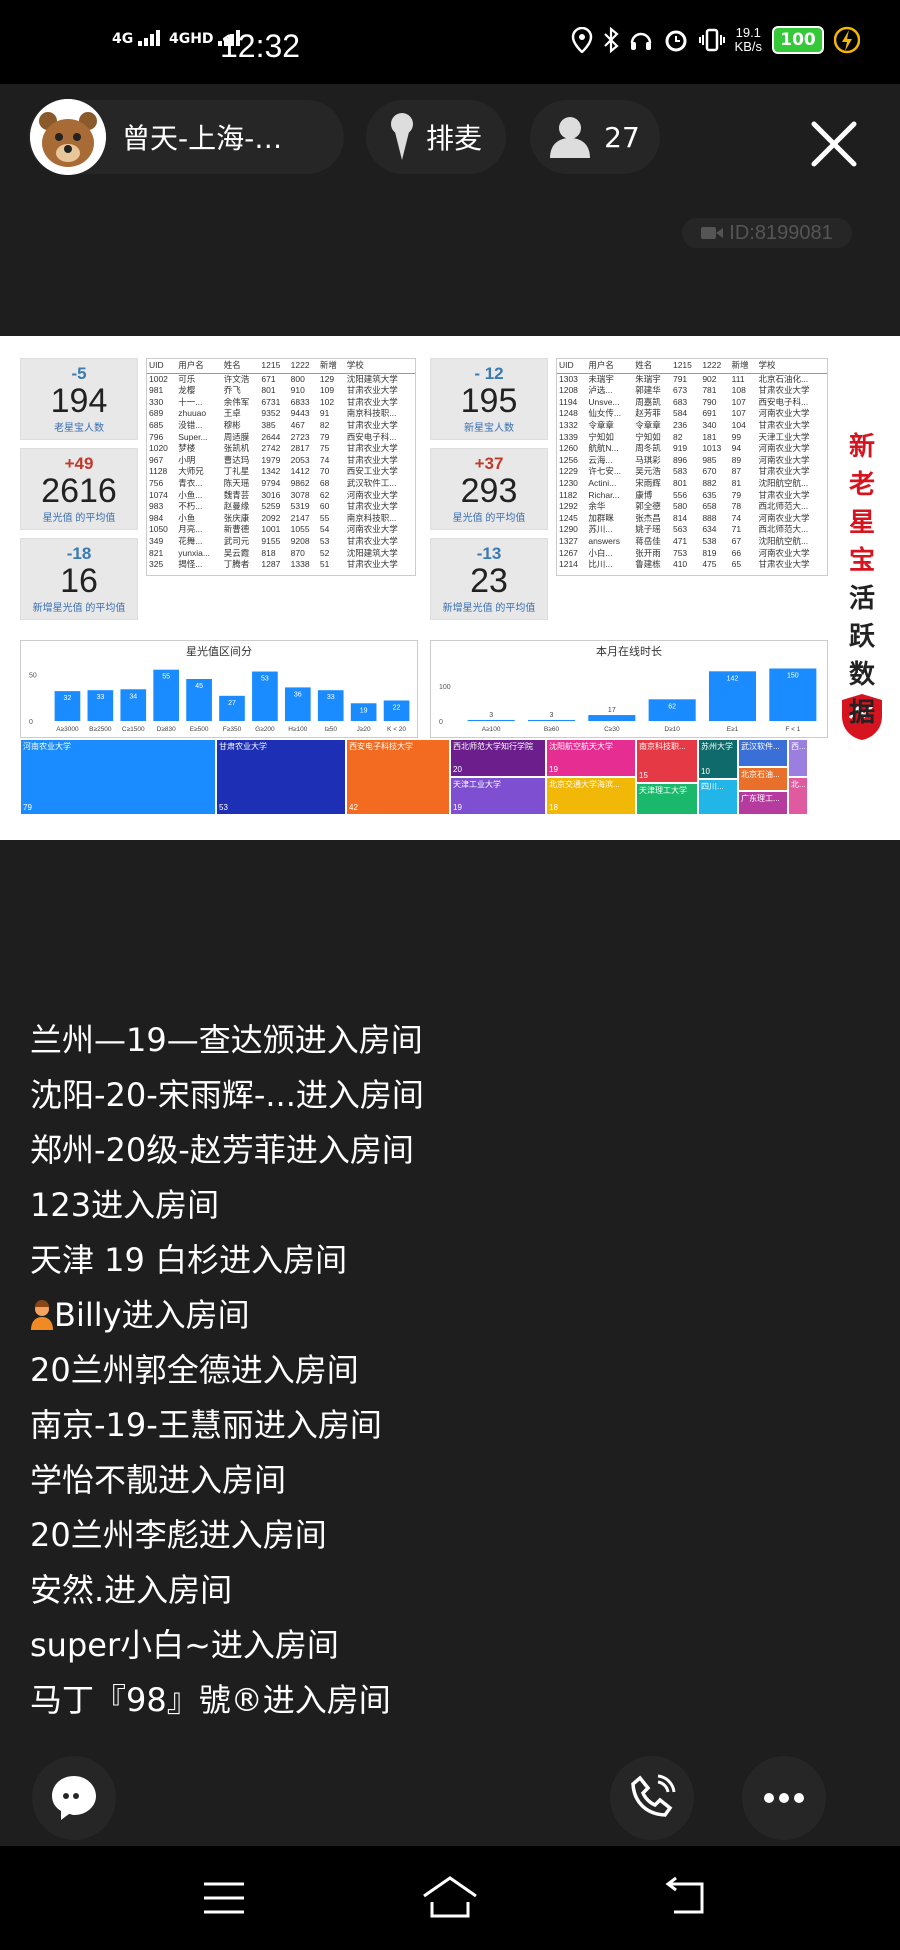 Image resolution: width=900 pixels, height=1950 pixels. Describe the element at coordinates (271, 482) in the screenshot. I see `table-cell: 9794` at that location.